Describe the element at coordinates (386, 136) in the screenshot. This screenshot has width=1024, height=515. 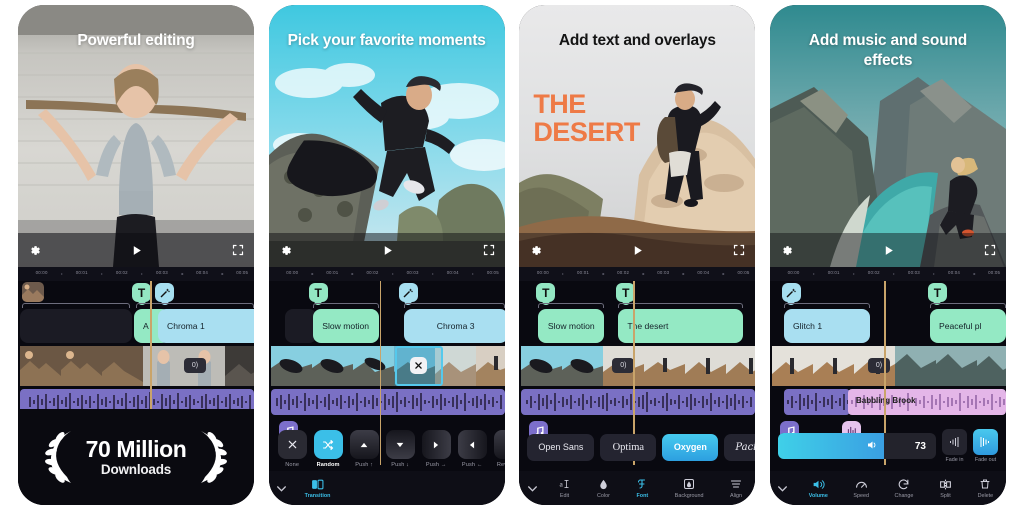
I see `video-preview: Pick your favorite moments` at that location.